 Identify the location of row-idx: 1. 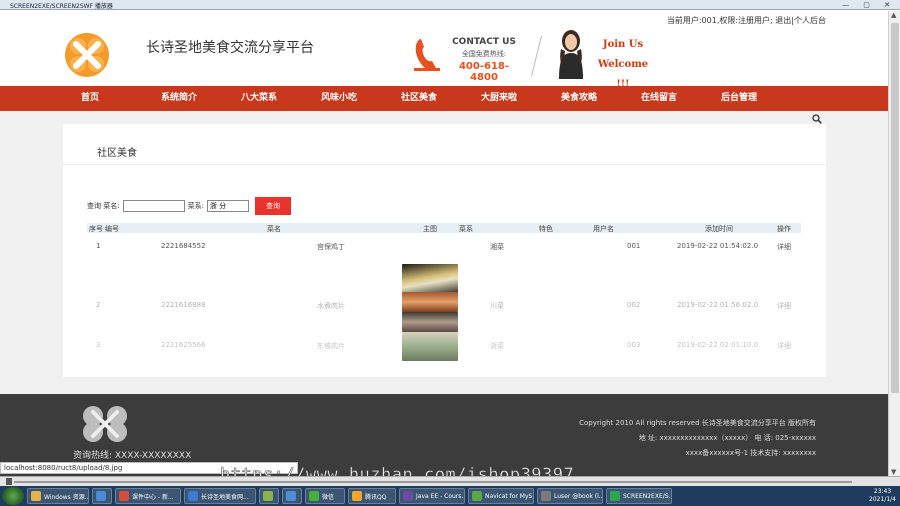
(98, 246).